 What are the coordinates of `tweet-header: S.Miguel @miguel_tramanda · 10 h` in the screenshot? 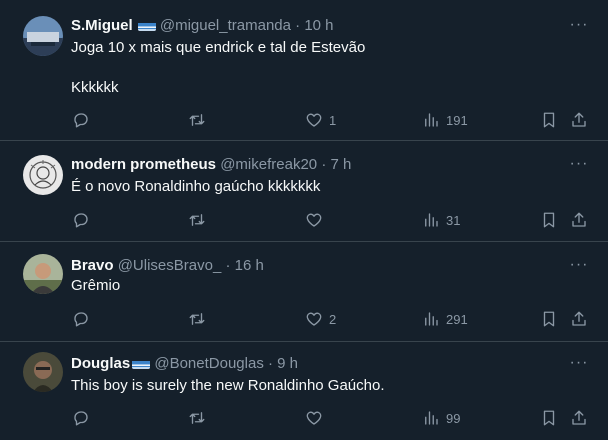 It's located at (202, 26).